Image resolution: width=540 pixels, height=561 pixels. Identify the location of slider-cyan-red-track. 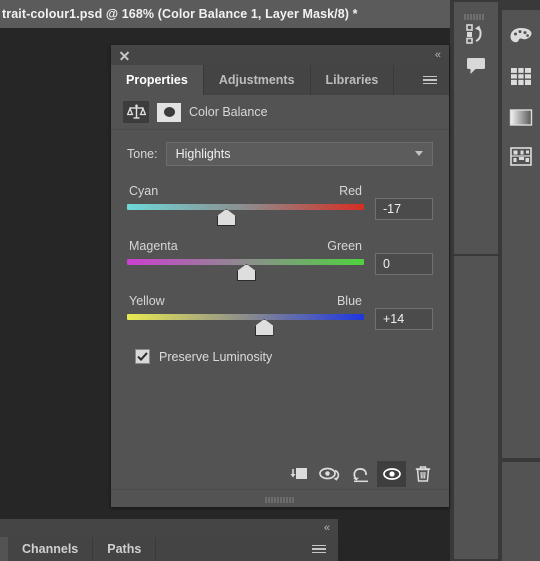
(245, 207).